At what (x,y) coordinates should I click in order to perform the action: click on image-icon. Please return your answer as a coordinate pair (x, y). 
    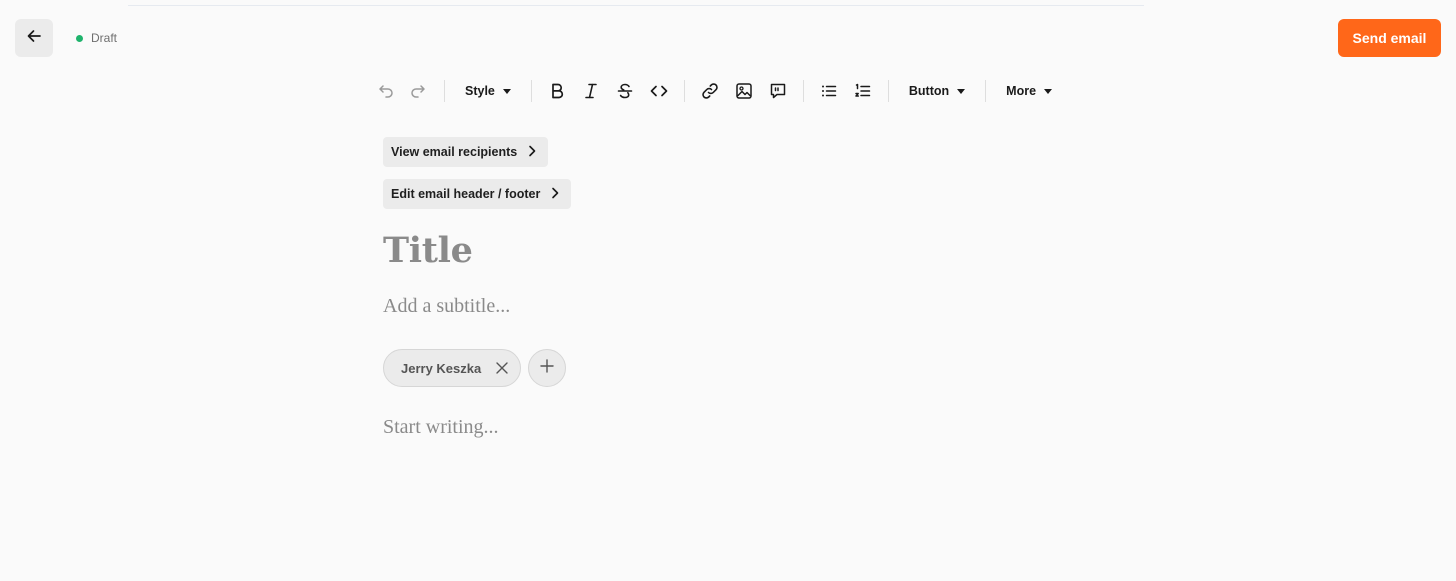
    Looking at the image, I should click on (744, 91).